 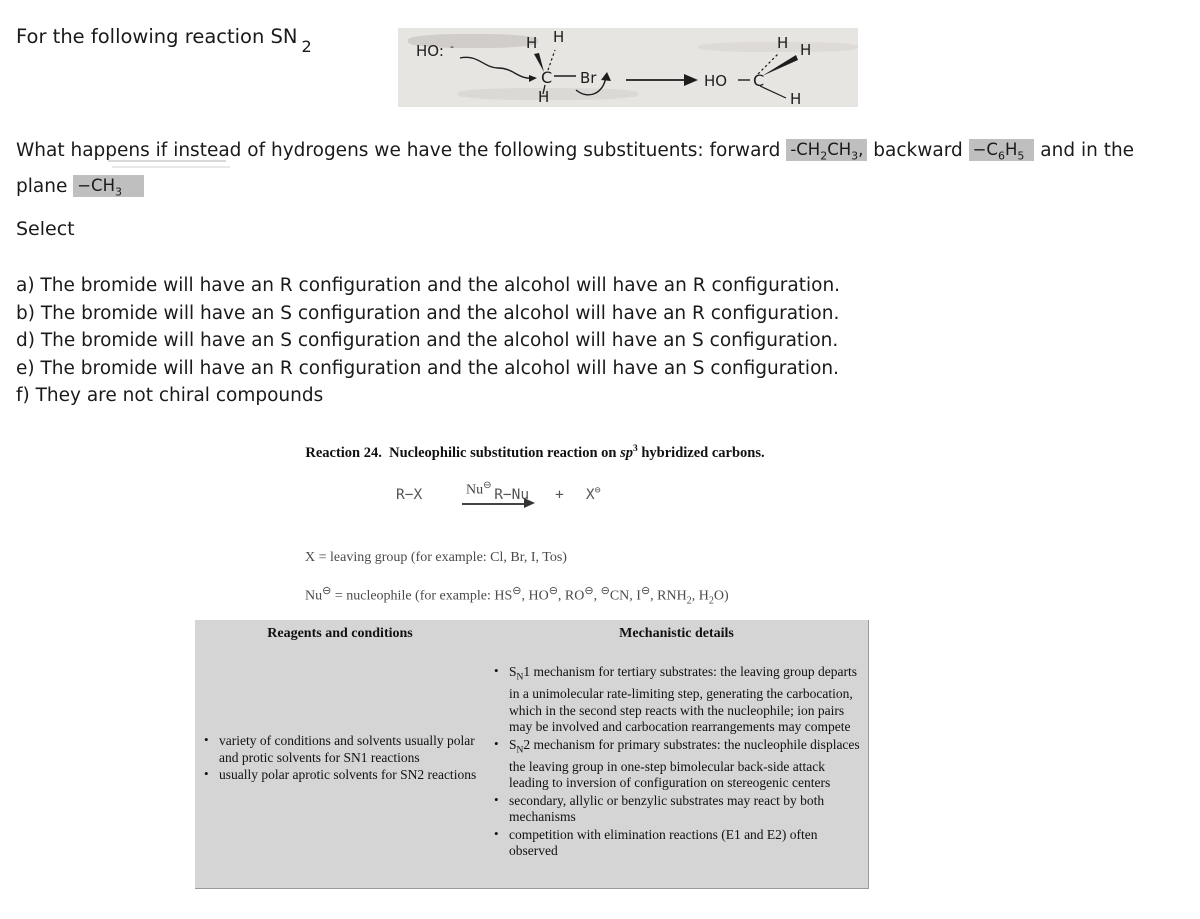 What do you see at coordinates (1001, 150) in the screenshot?
I see `chip-backward-substituent: −C6H5` at bounding box center [1001, 150].